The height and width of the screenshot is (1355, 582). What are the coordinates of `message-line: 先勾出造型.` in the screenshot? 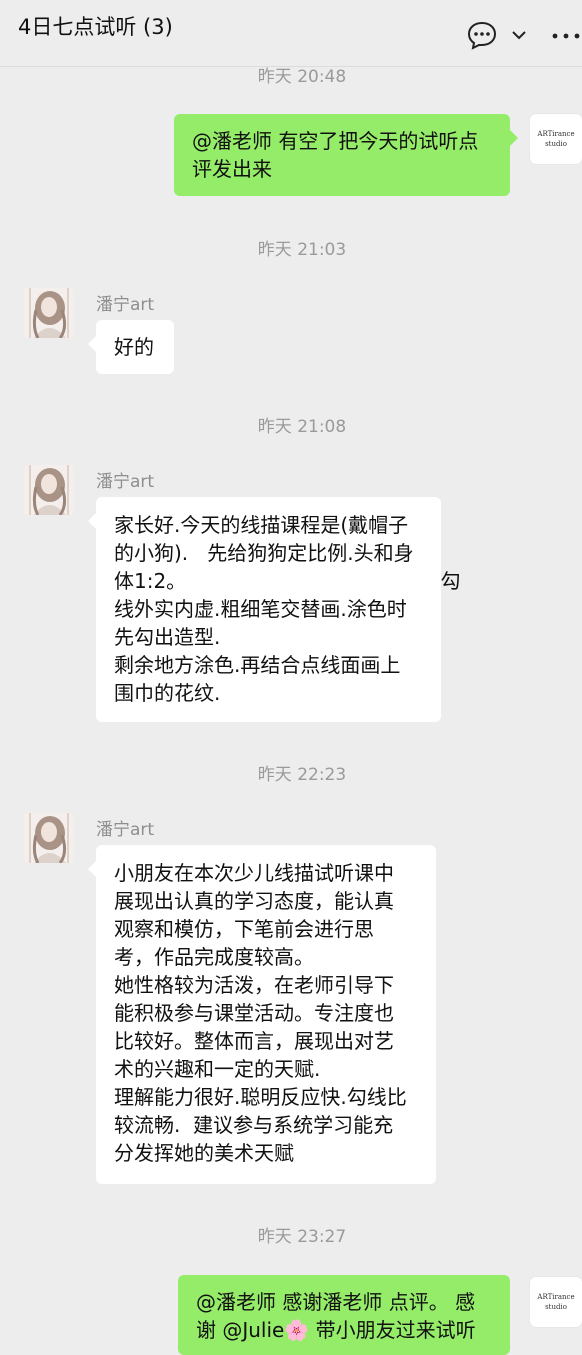 It's located at (167, 637).